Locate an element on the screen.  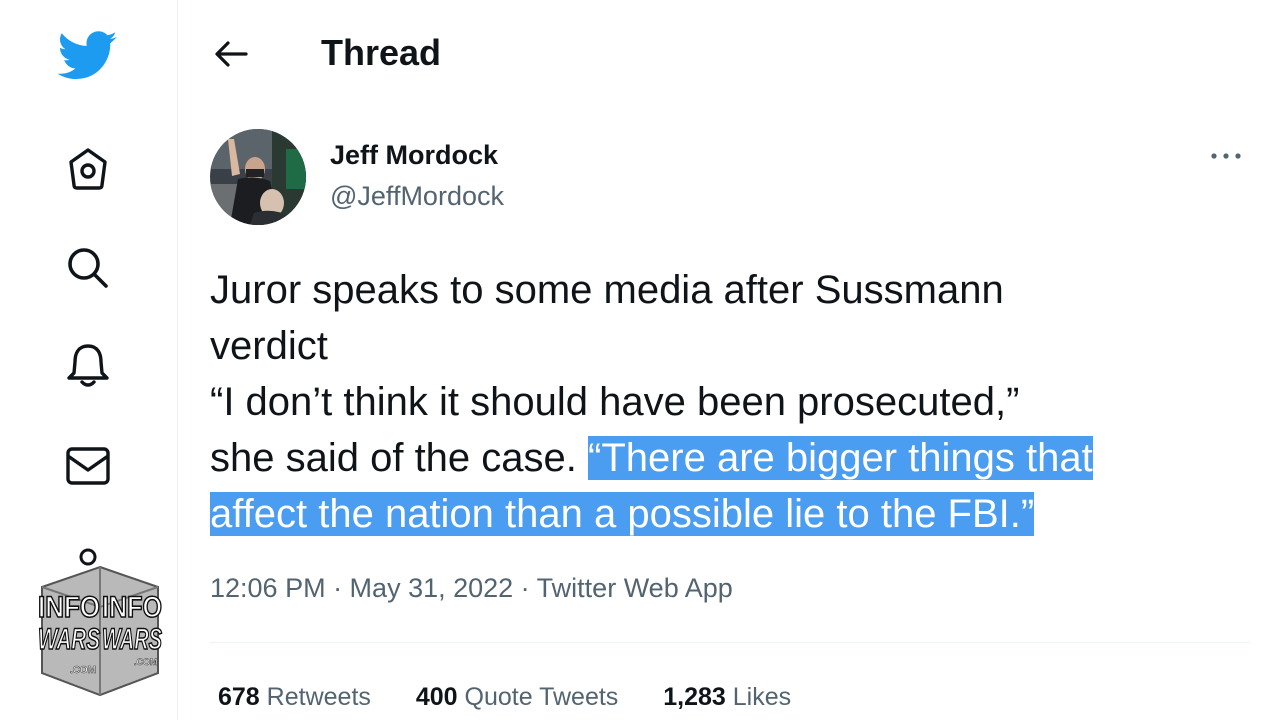
author-handle: @JeffMordock is located at coordinates (417, 196).